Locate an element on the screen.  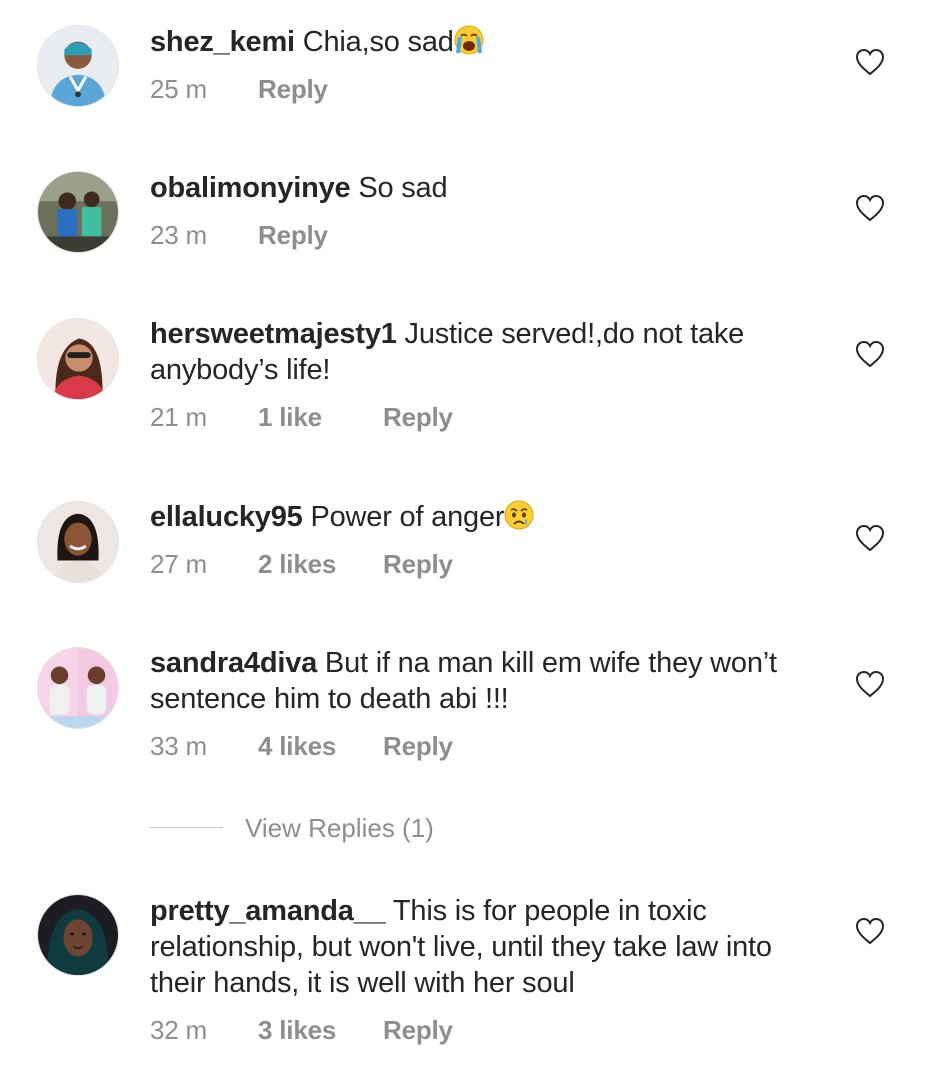
crying-face-emoji-icon is located at coordinates (519, 515).